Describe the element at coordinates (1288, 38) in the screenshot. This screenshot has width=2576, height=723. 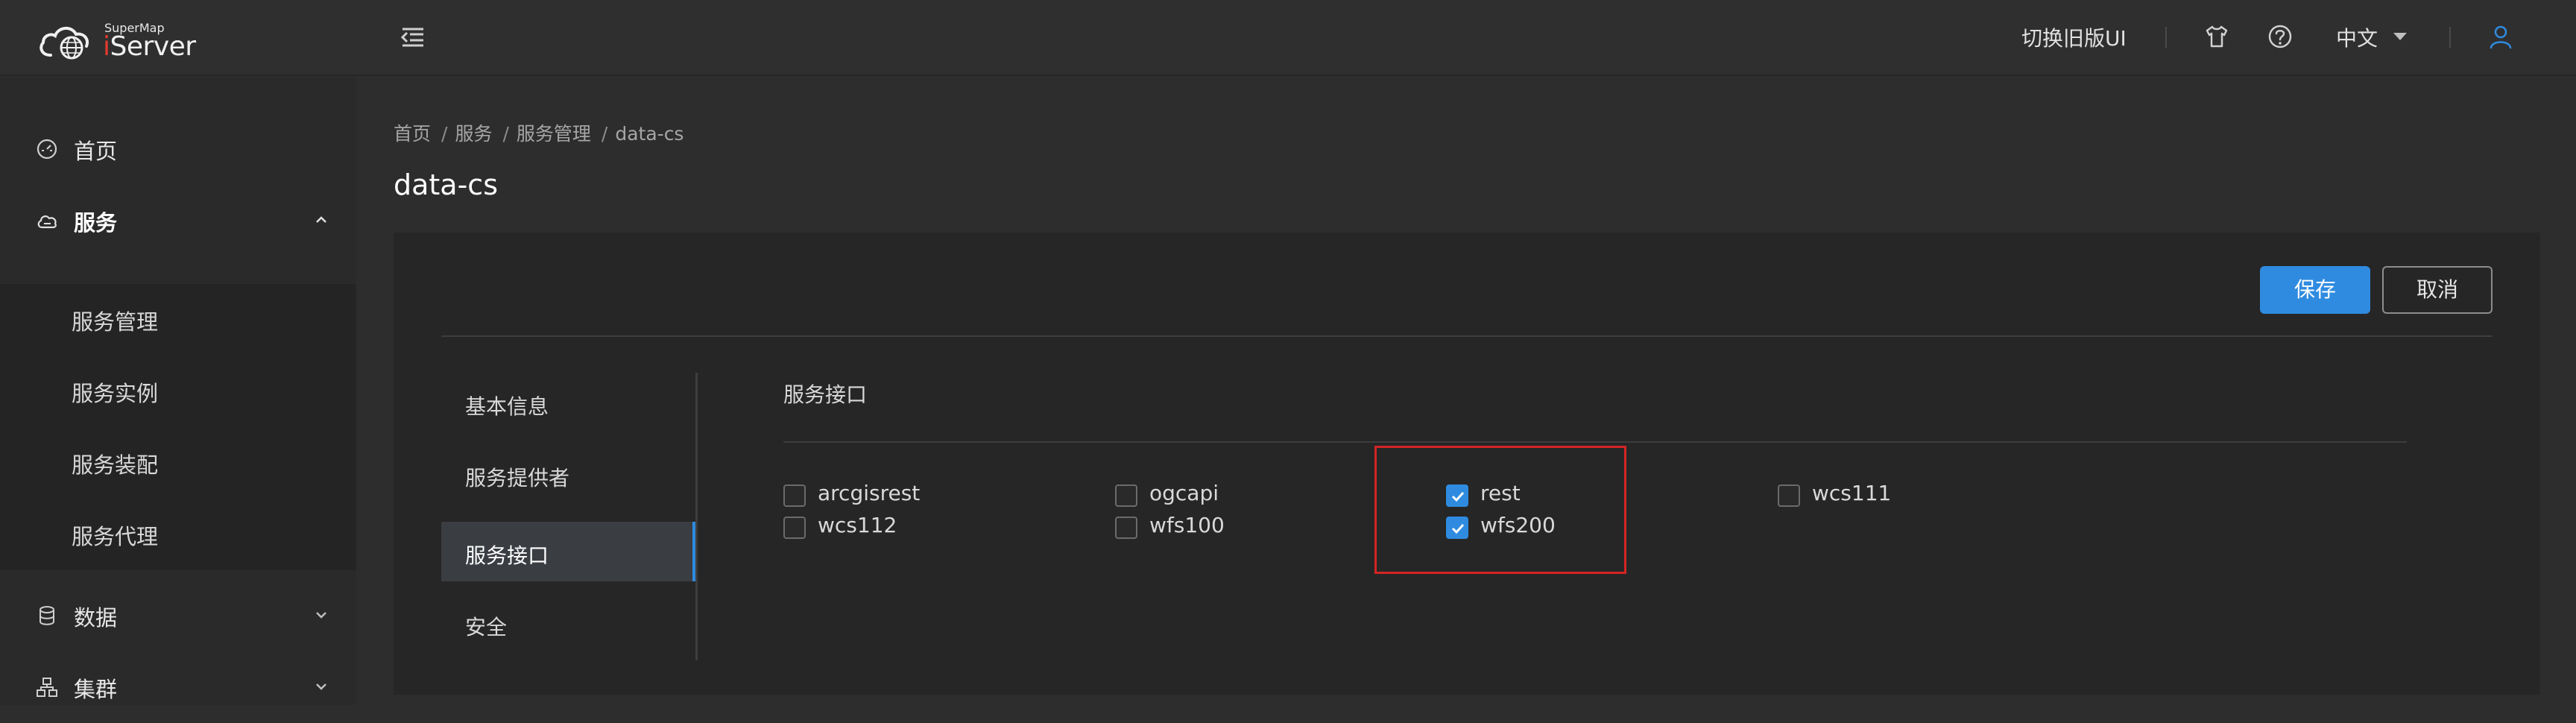
I see `top-header: SuperMap iServer 切换旧版UI 中文` at that location.